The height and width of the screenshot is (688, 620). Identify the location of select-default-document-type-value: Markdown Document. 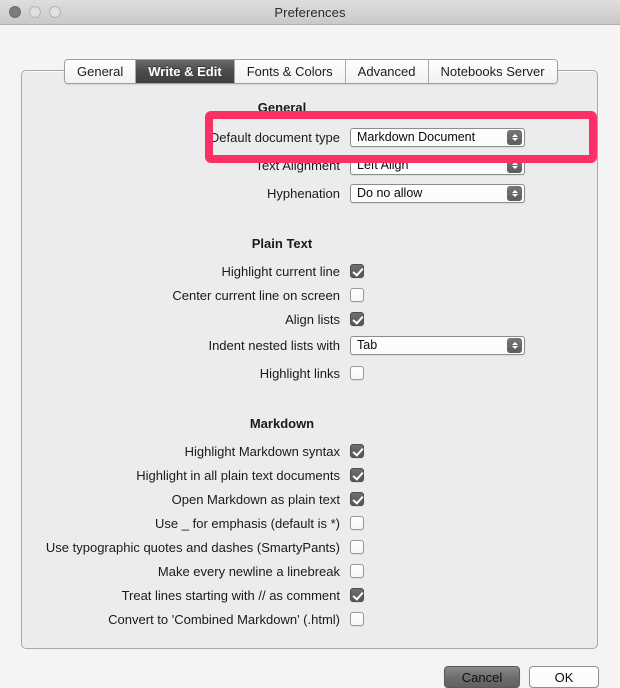
(416, 137).